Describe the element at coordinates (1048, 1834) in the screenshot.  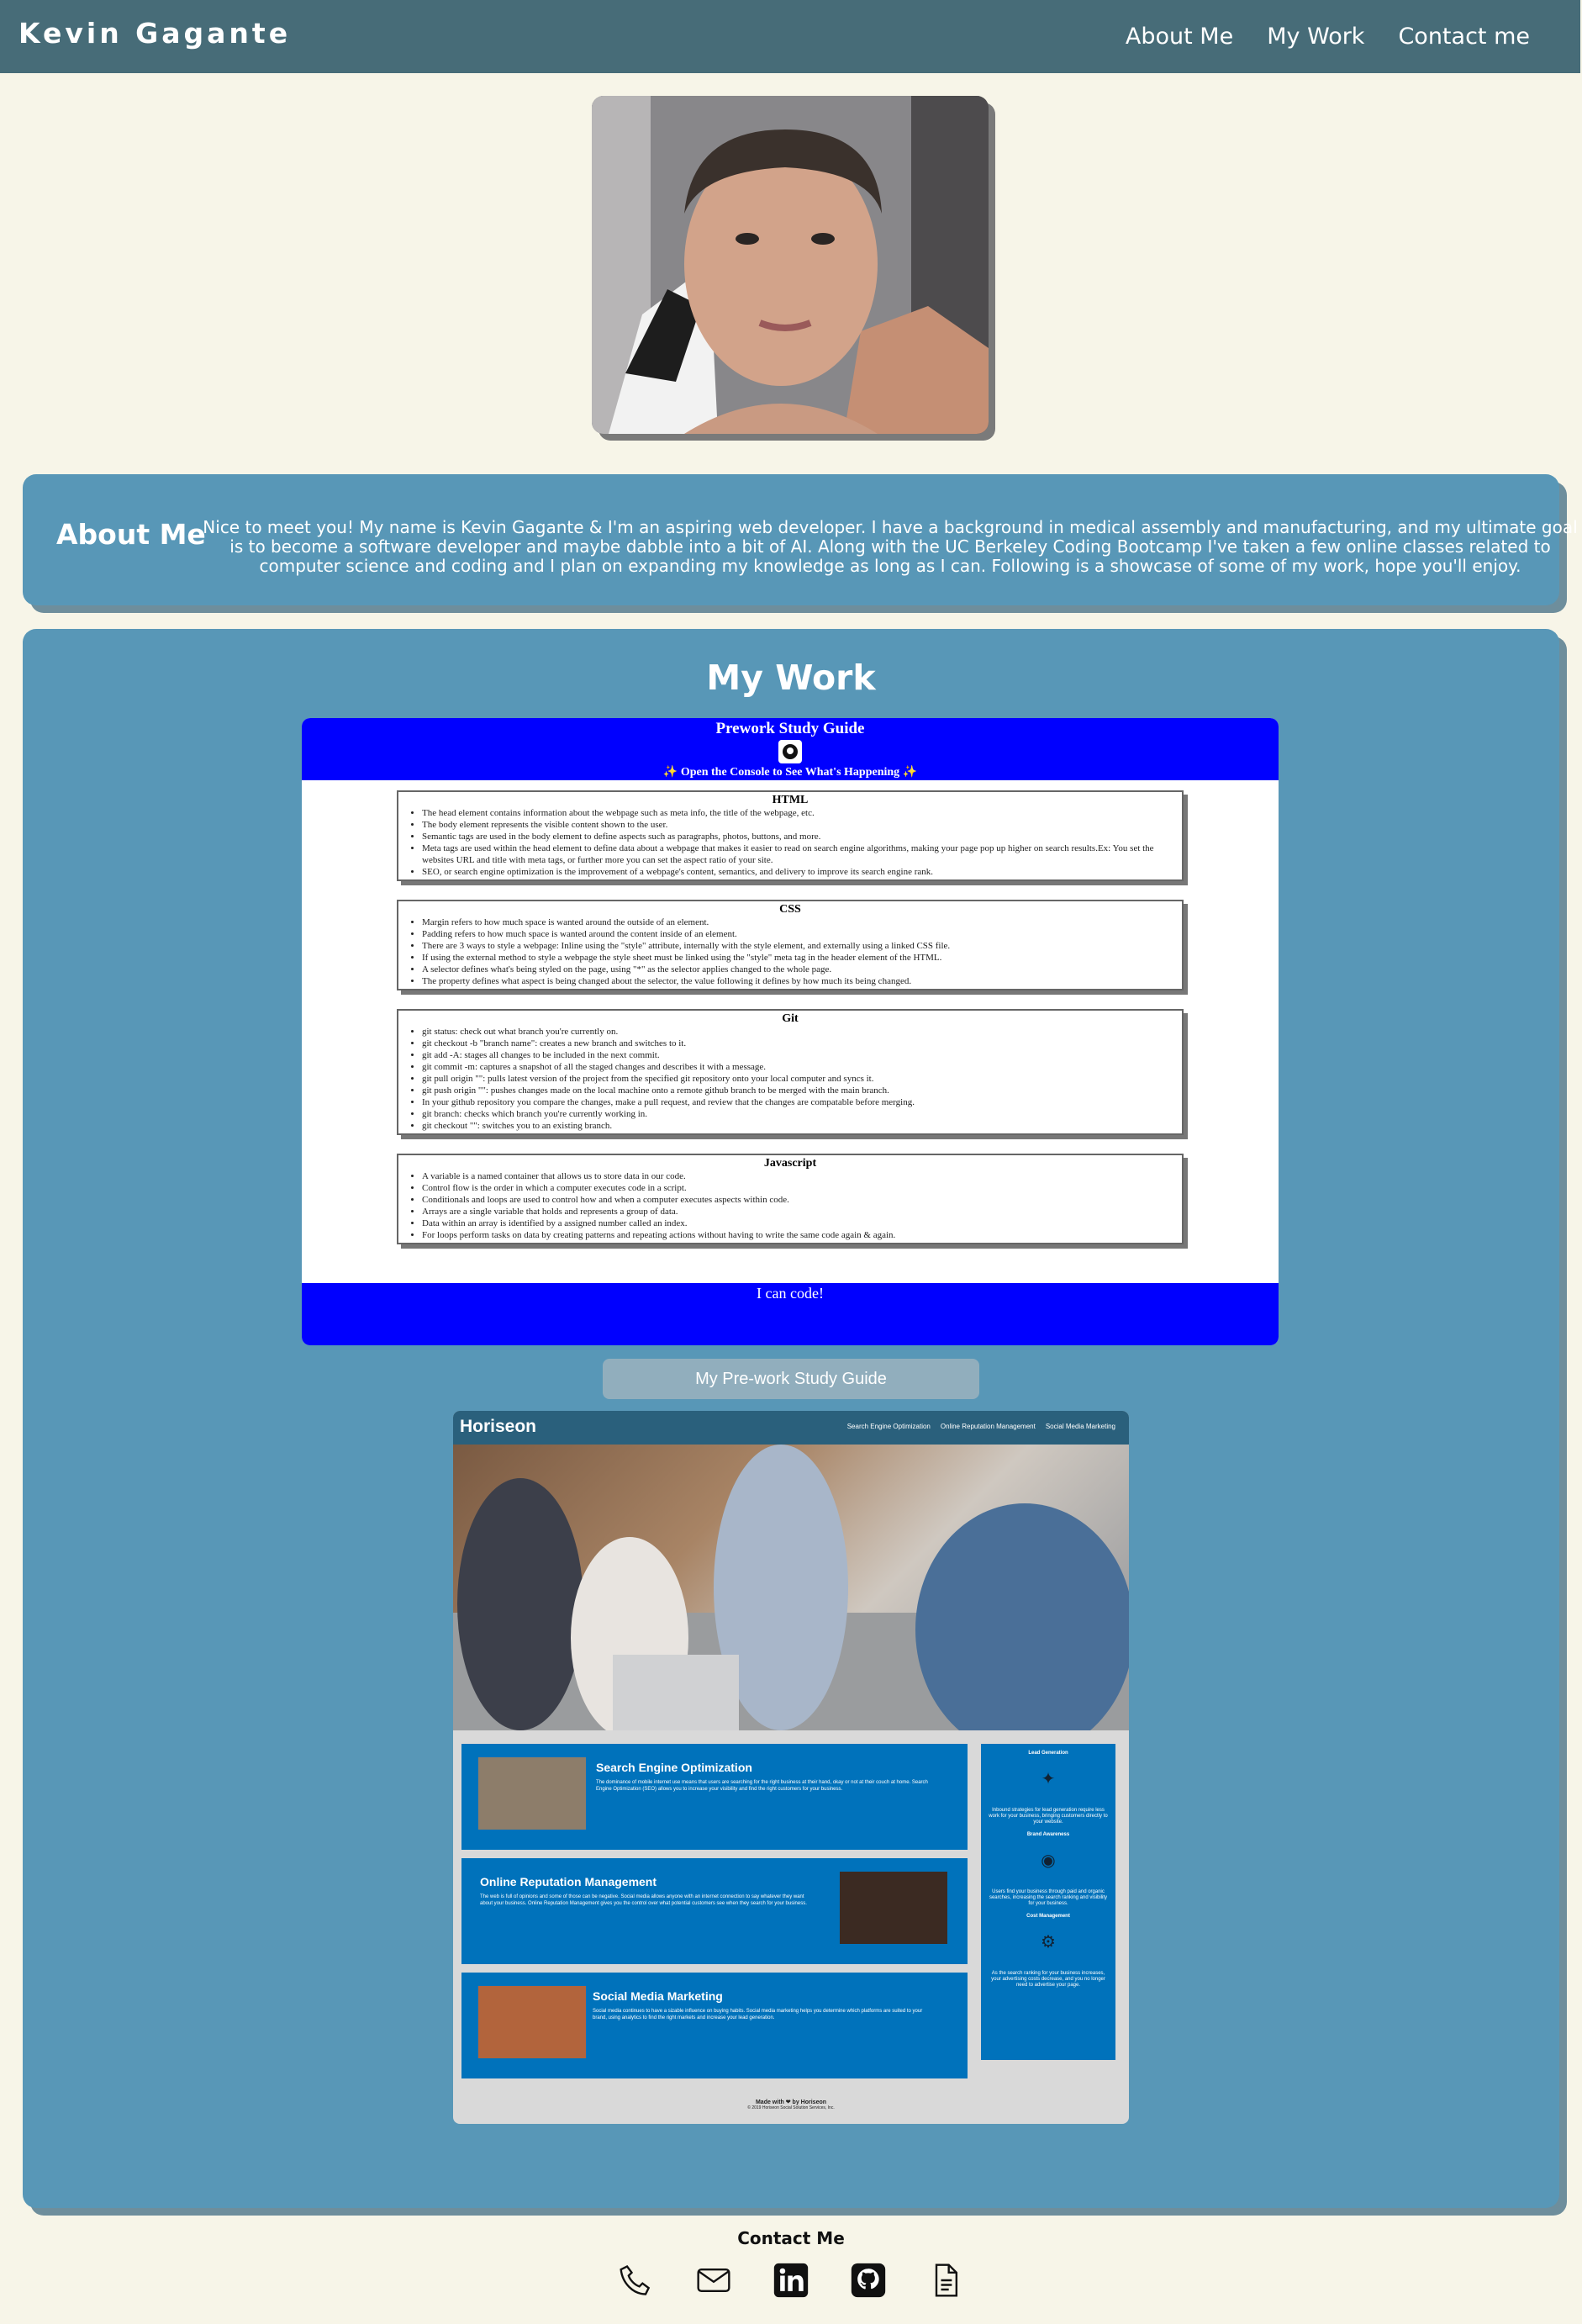
I see `benefit-title: Brand Awareness` at that location.